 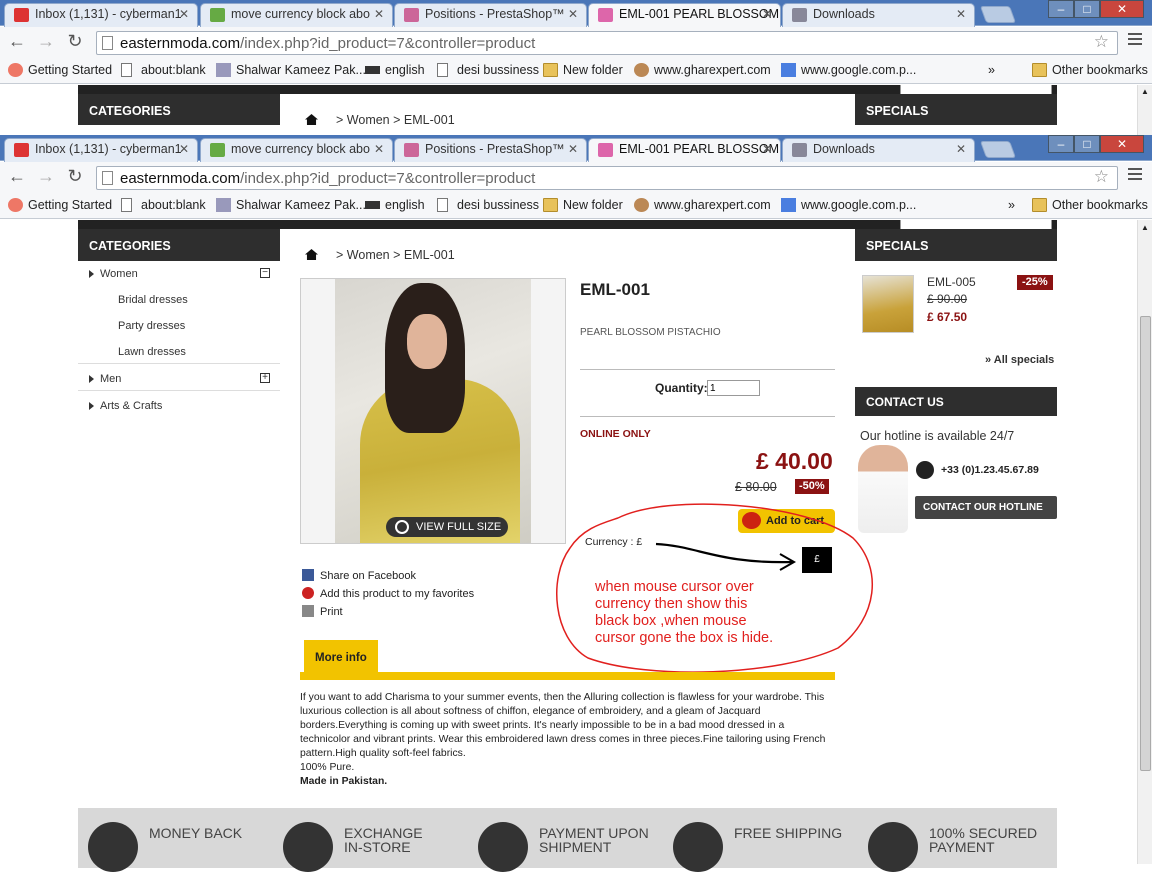 I want to click on category-women: Women −, so click(x=179, y=278).